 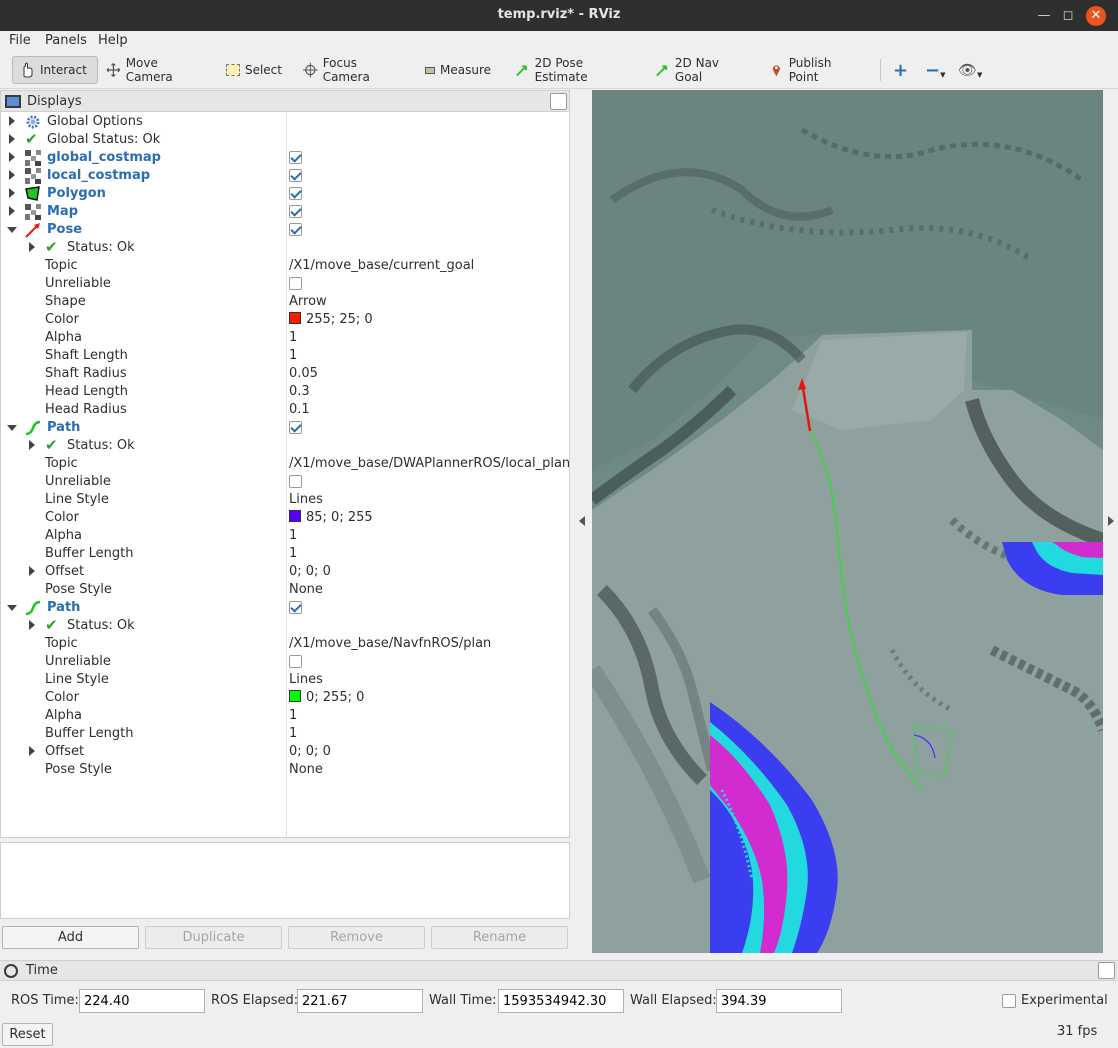 What do you see at coordinates (429, 463) in the screenshot?
I see `property-value: /X1/move_base/DWAPlannerROS/local_plan` at bounding box center [429, 463].